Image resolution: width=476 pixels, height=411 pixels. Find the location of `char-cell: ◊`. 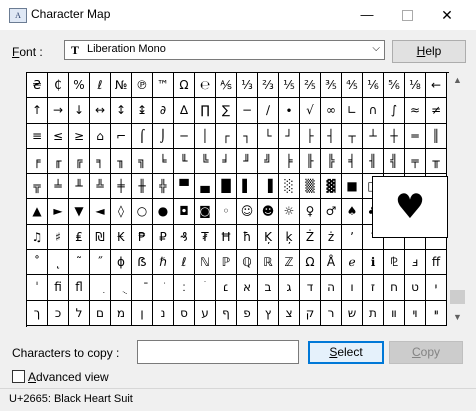

char-cell: ◊ is located at coordinates (121, 212).